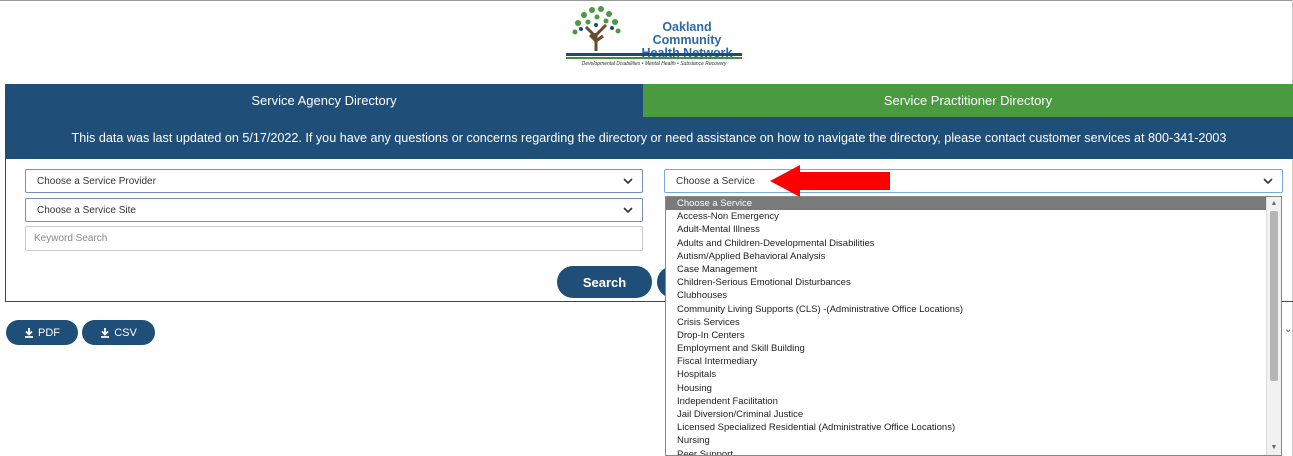  I want to click on service-option: Access-Non Emergency, so click(973, 216).